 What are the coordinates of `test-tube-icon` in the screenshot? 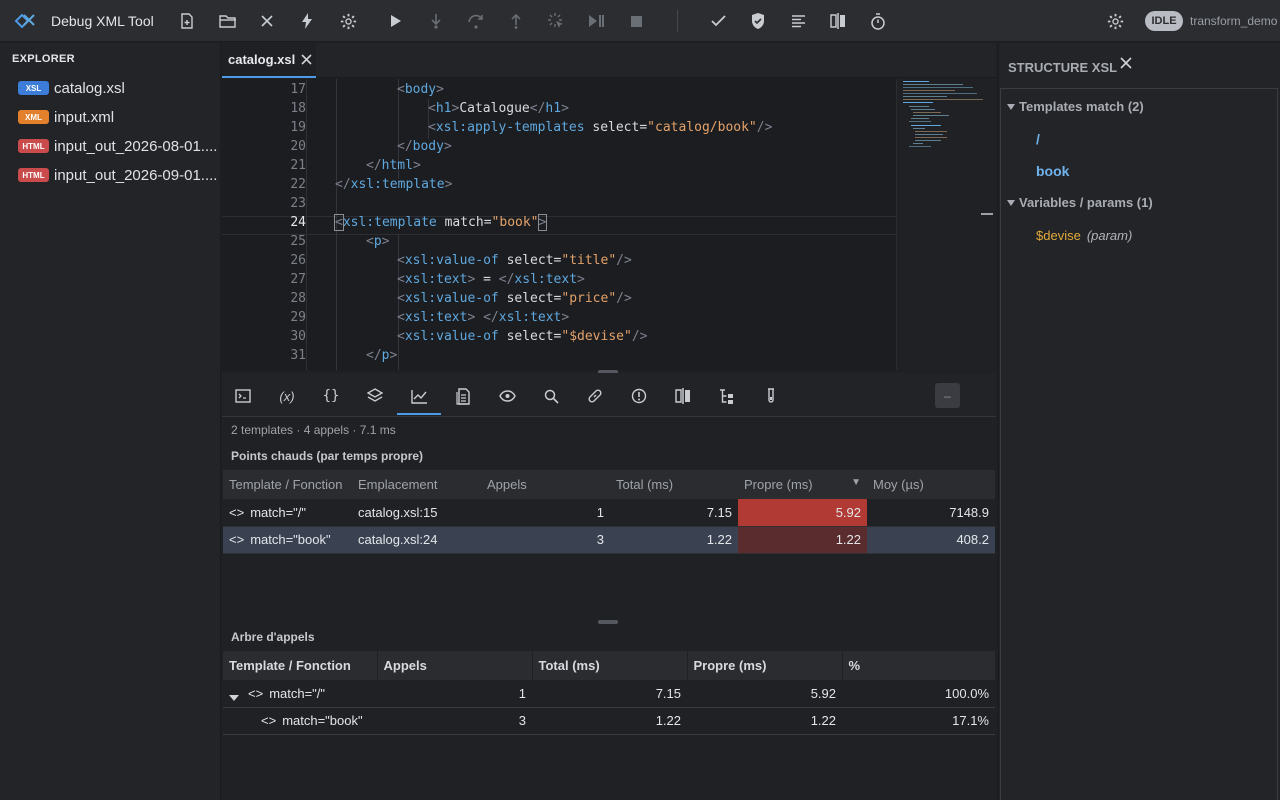 It's located at (771, 396).